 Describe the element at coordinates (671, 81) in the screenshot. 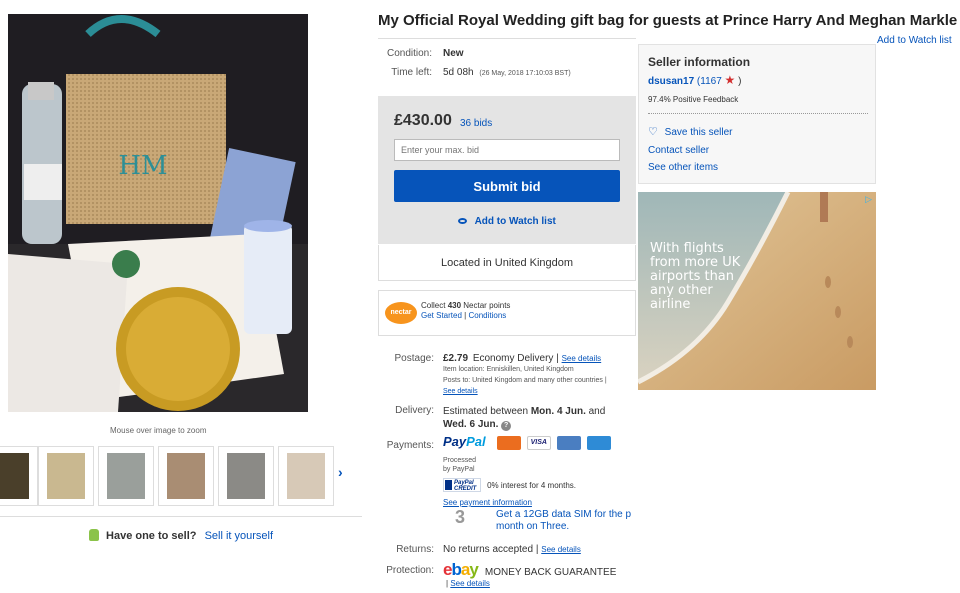

I see `seller-username-link: dsusan17` at that location.